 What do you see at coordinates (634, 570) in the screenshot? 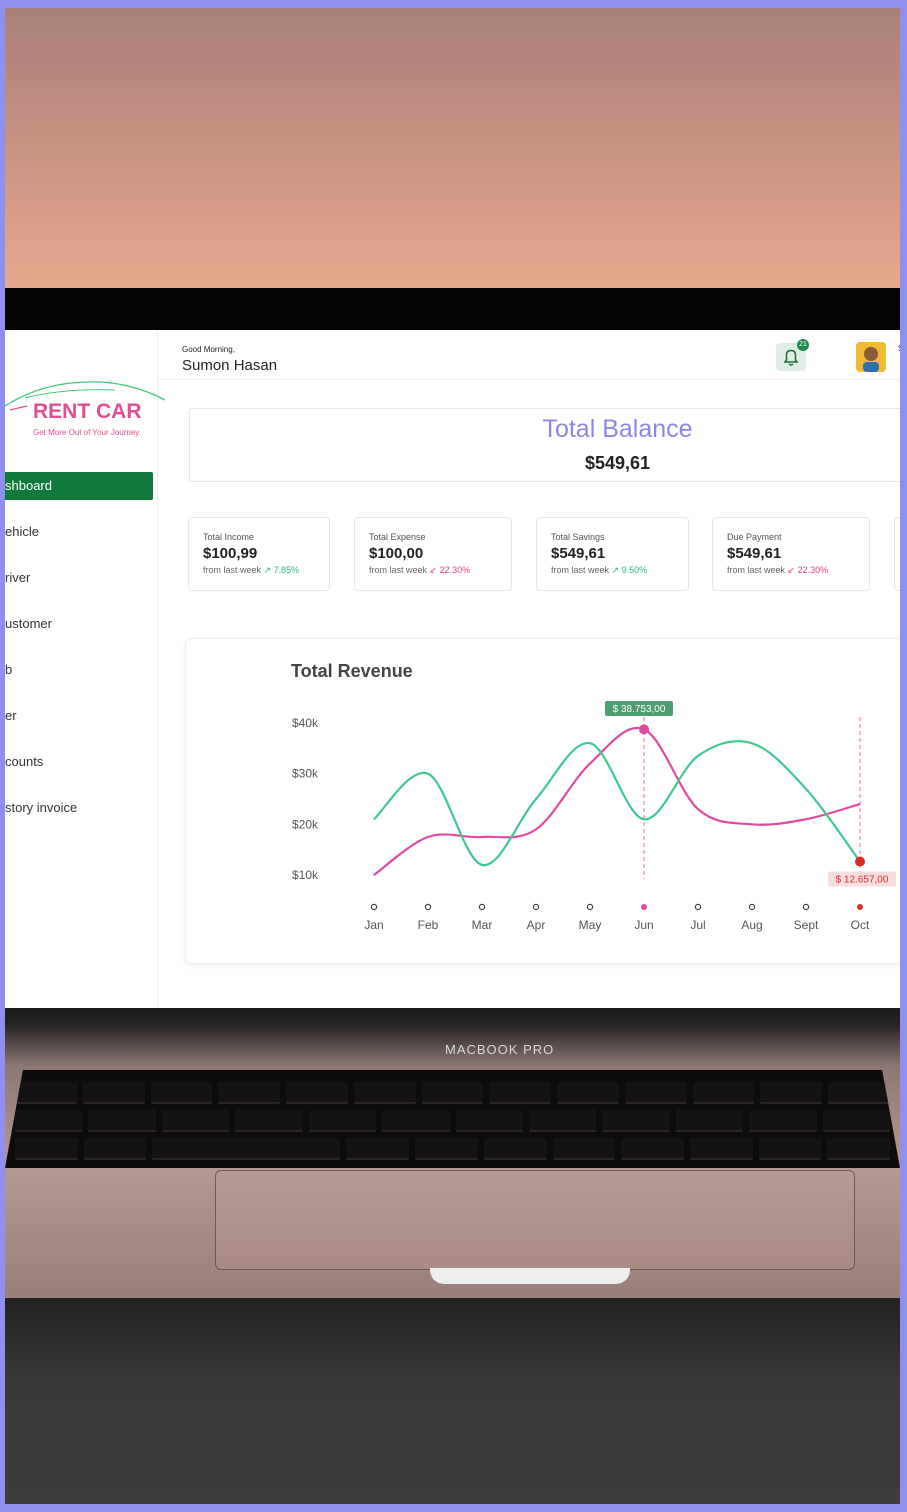
I see `stat-change: 9.50%` at bounding box center [634, 570].